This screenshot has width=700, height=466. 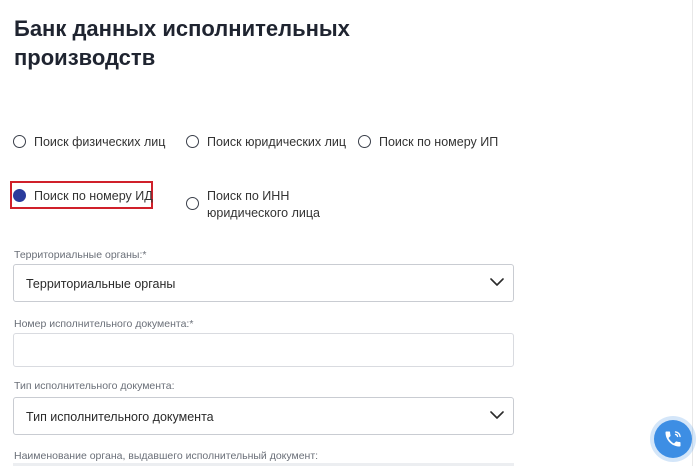 What do you see at coordinates (263, 204) in the screenshot?
I see `radio-label: Поиск по ИНН юридического лица` at bounding box center [263, 204].